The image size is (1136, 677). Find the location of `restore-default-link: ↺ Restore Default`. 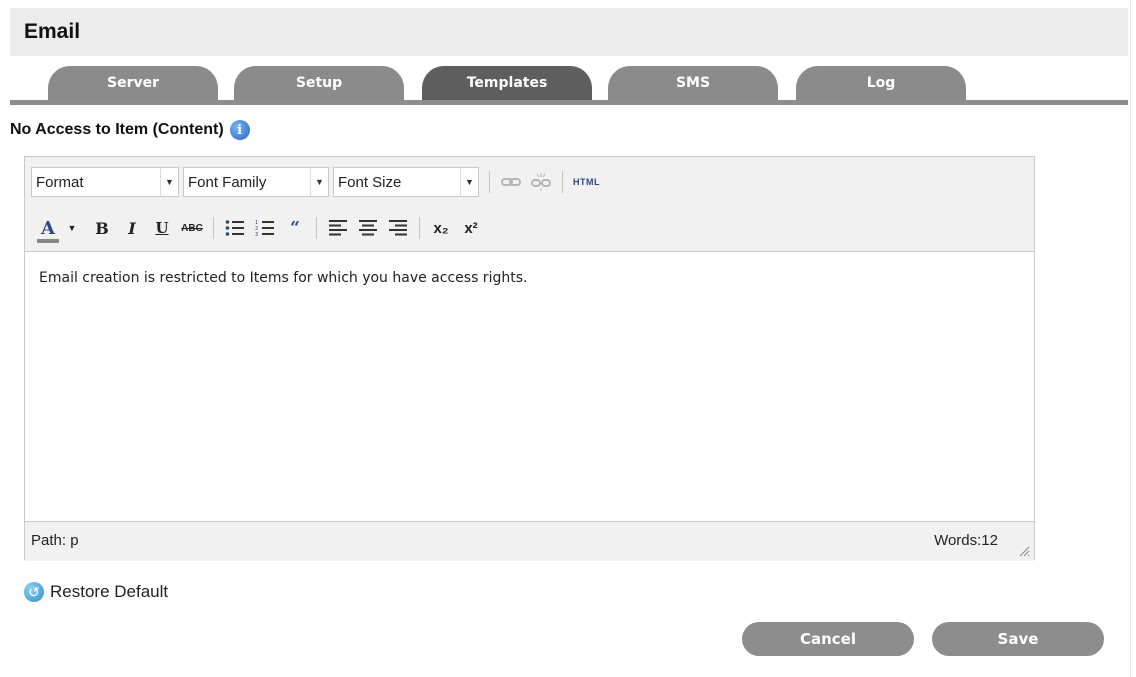

restore-default-link: ↺ Restore Default is located at coordinates (96, 592).